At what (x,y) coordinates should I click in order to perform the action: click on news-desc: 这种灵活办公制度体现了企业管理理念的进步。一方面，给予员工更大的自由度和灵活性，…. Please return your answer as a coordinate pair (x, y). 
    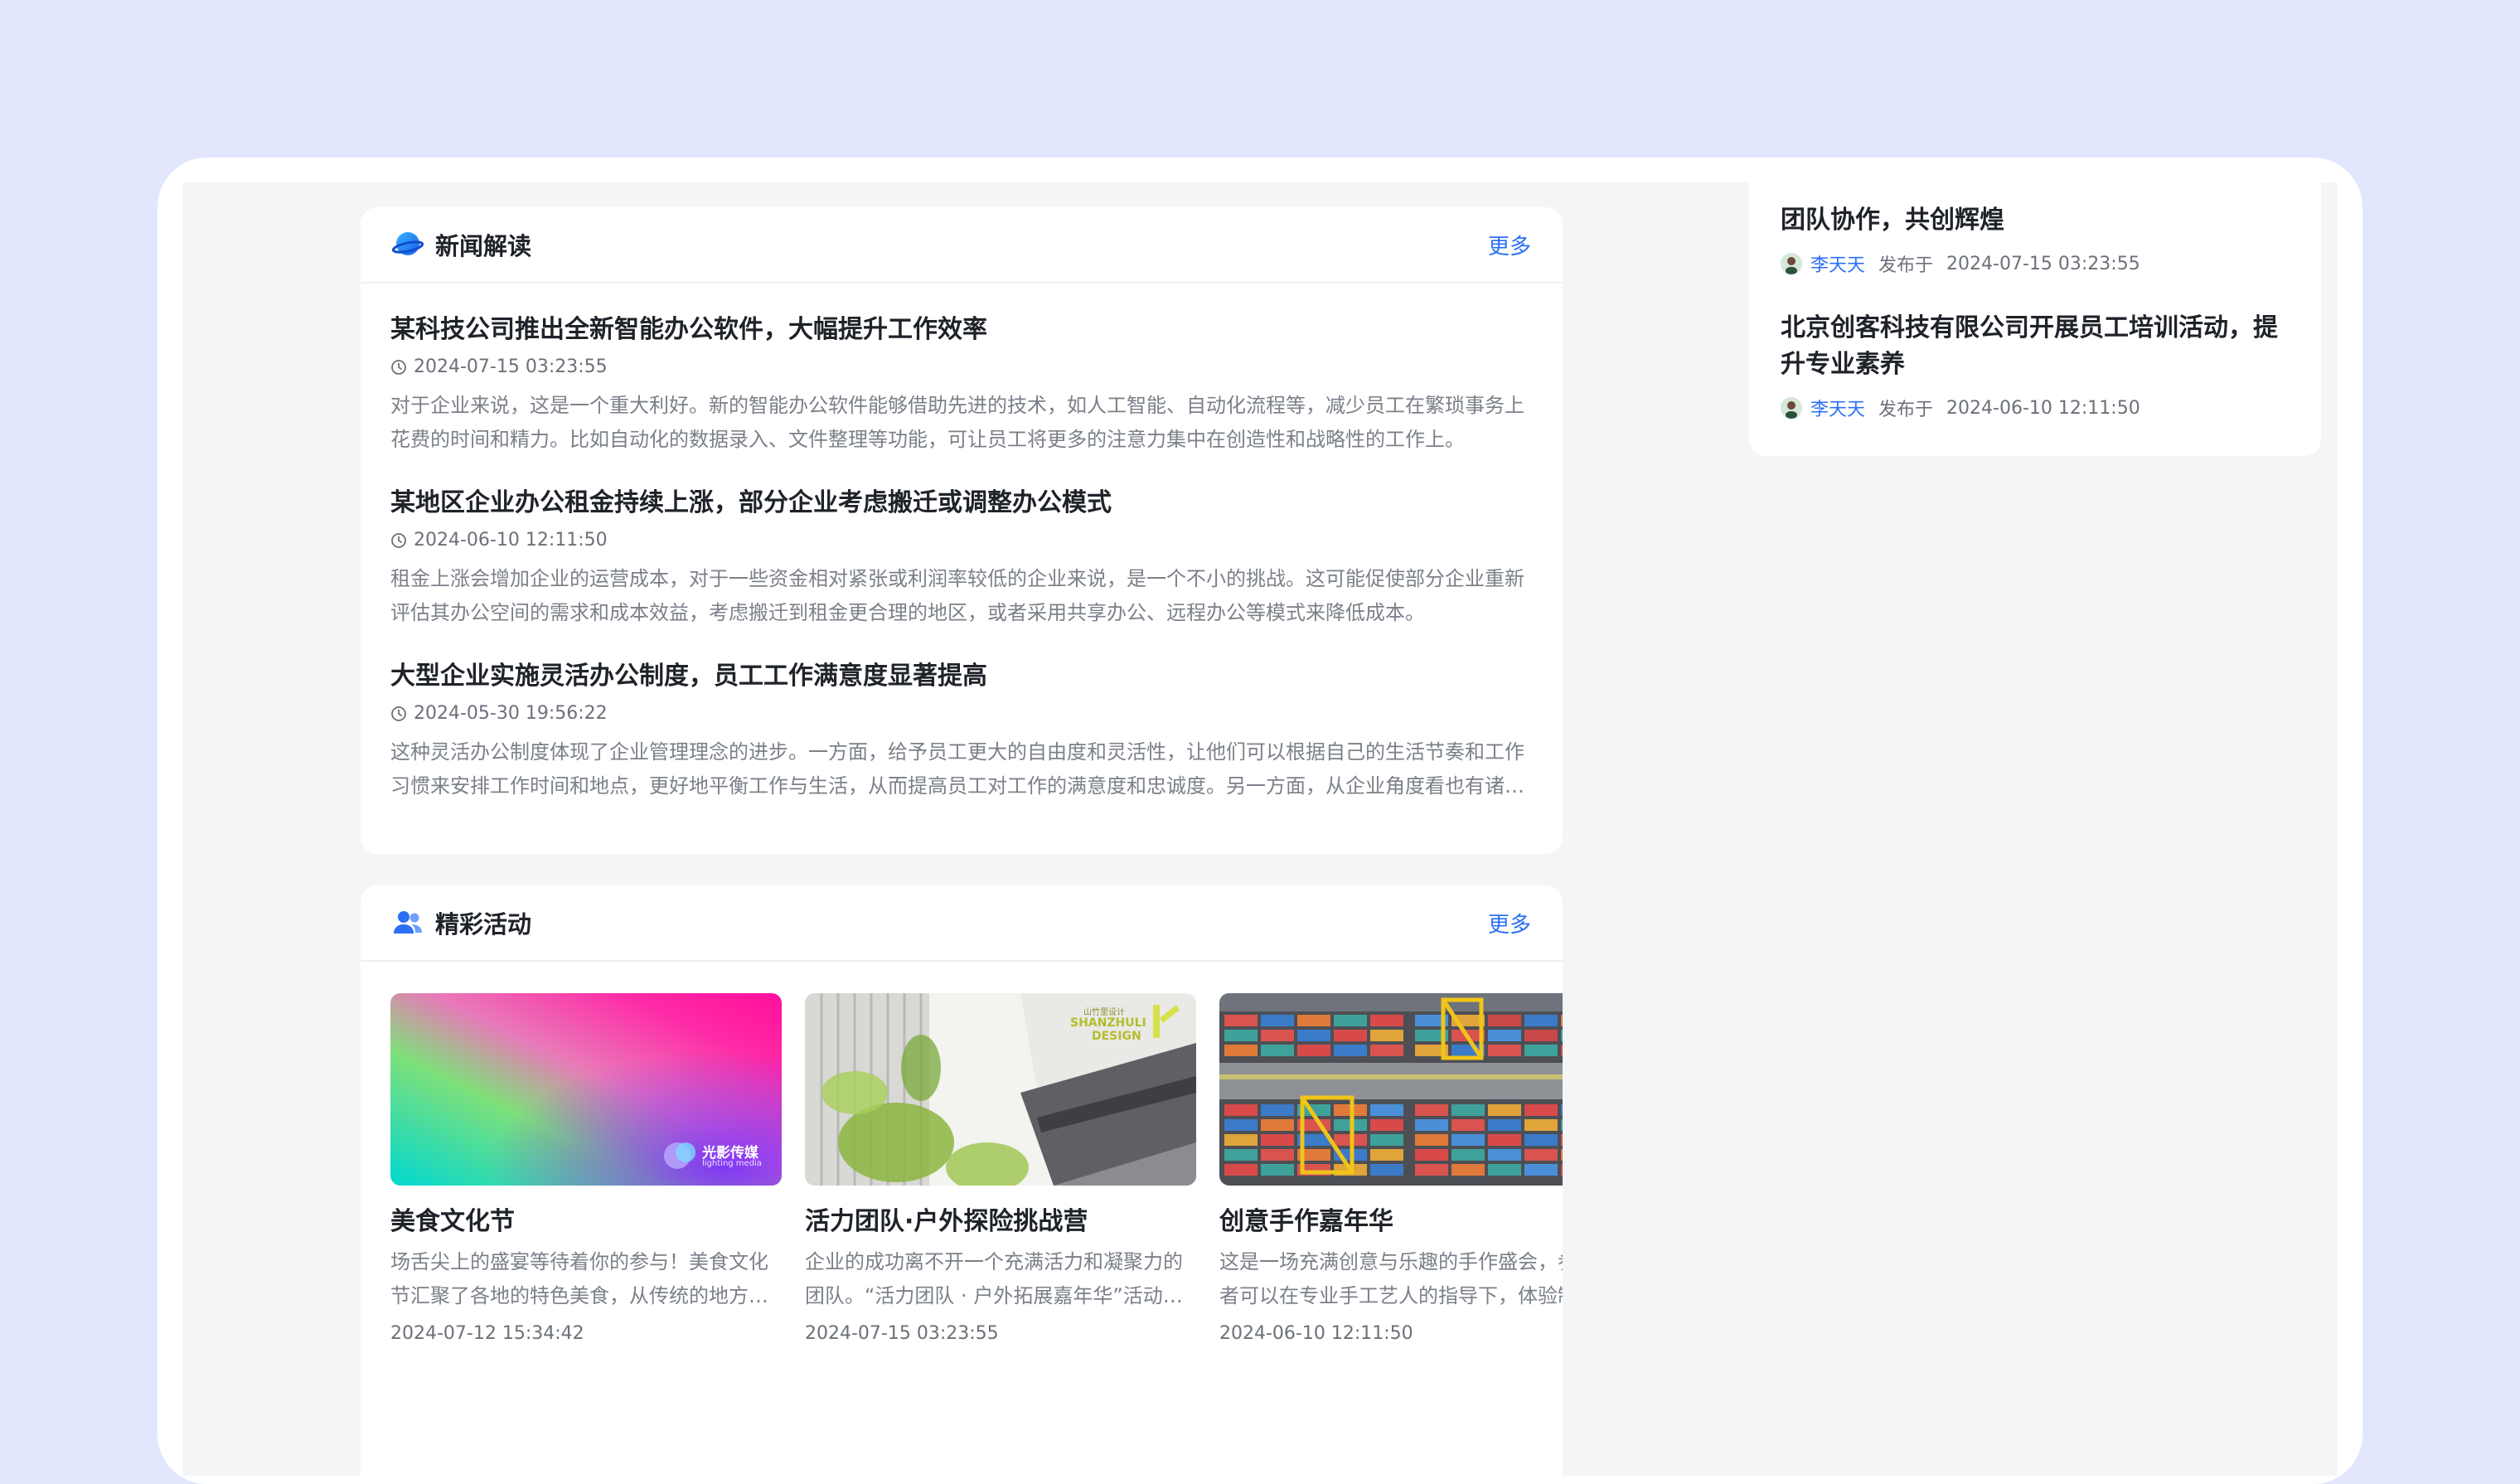
    Looking at the image, I should click on (957, 769).